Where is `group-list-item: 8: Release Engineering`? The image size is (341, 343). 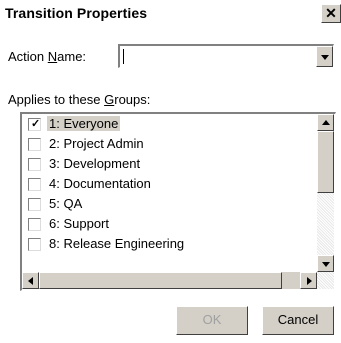
group-list-item: 8: Release Engineering is located at coordinates (169, 244).